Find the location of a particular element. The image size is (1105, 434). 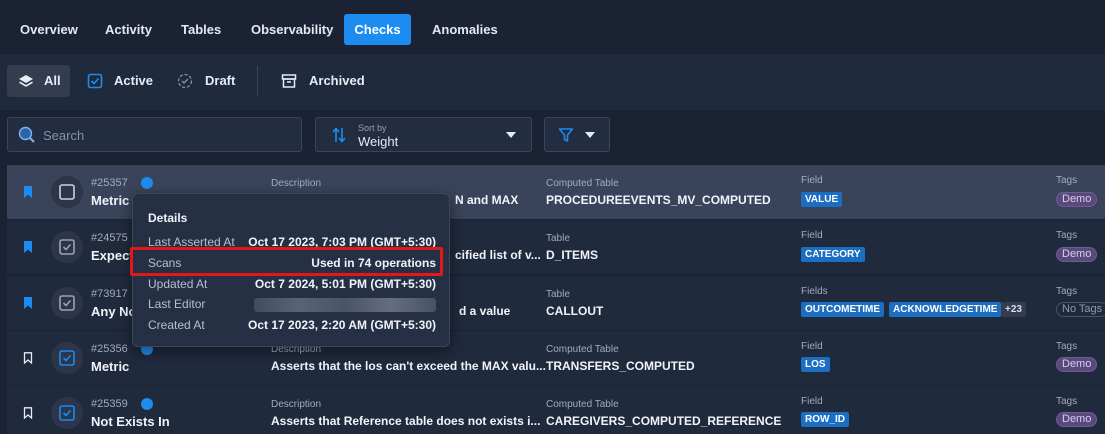

field-chip: VALUE is located at coordinates (822, 199).